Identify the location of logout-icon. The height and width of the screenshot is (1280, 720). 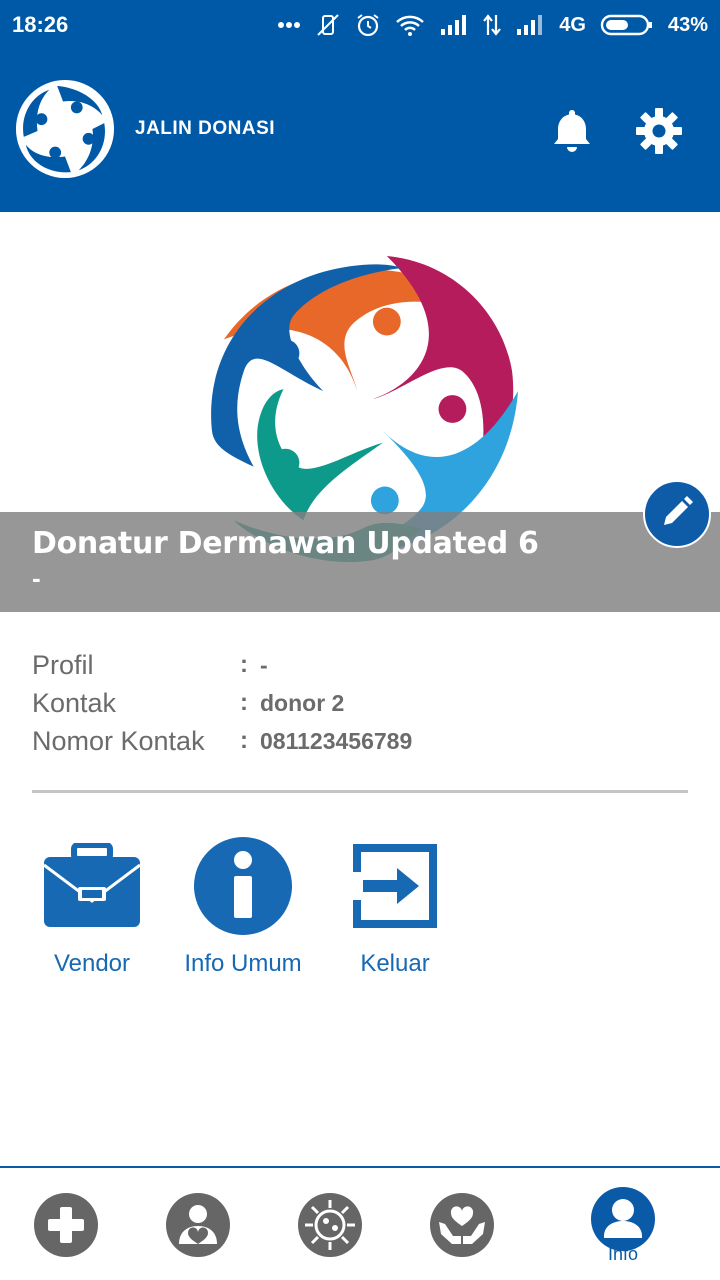
(395, 886).